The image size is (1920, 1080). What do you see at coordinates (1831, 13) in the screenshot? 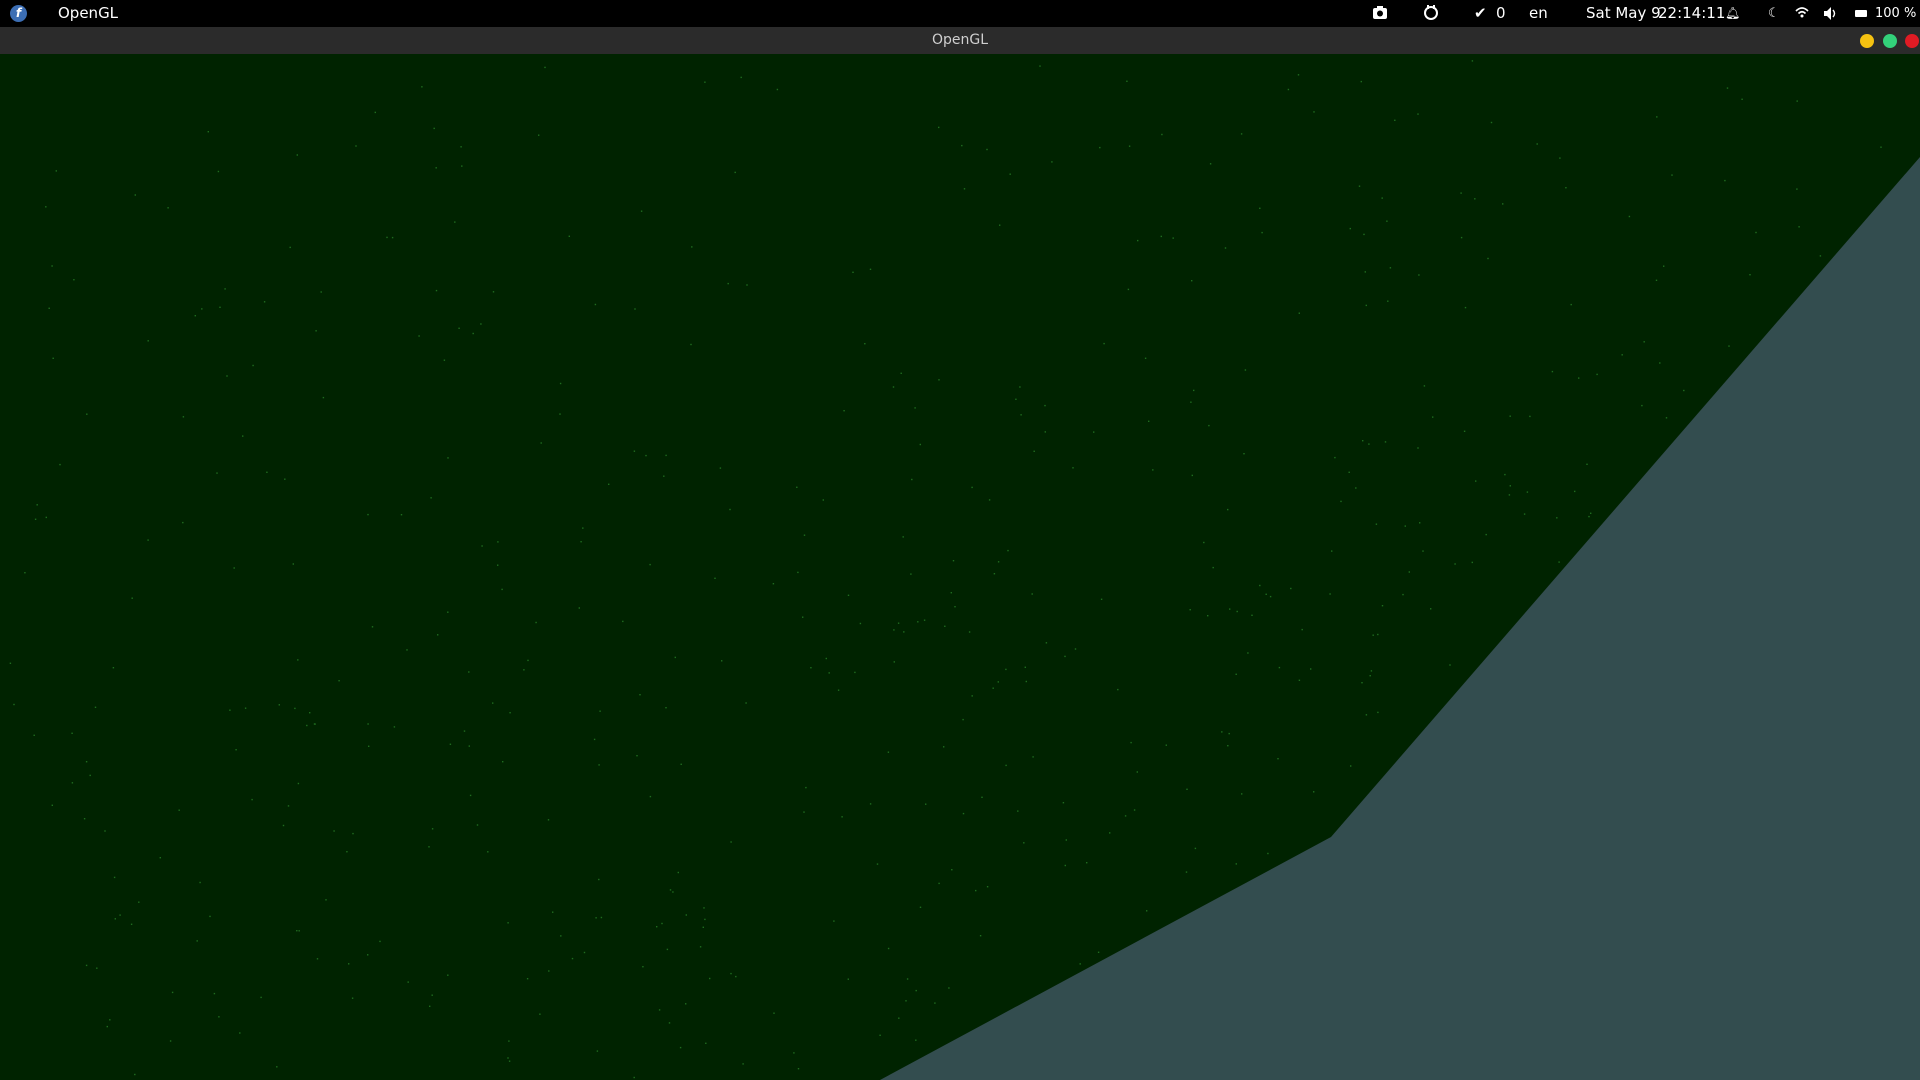
I see `volume-icon` at bounding box center [1831, 13].